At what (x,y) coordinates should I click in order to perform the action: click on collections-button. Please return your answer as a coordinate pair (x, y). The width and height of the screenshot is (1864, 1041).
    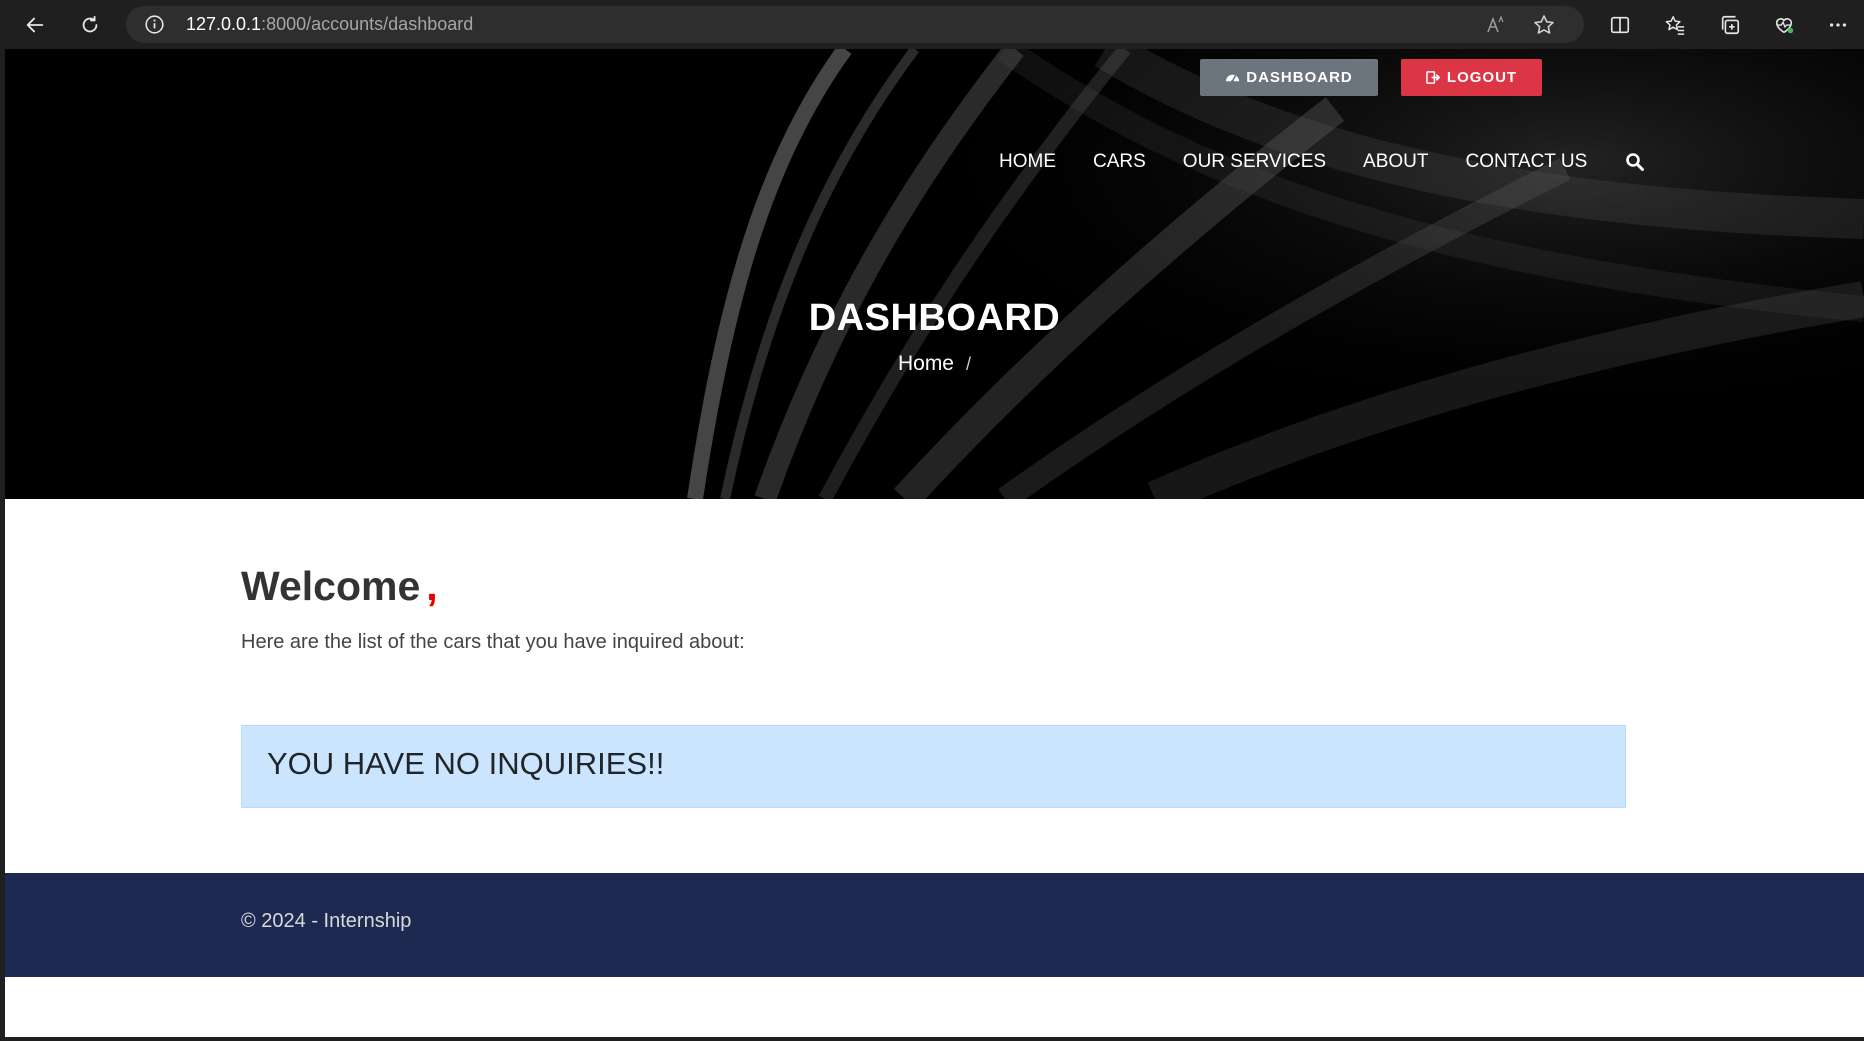
    Looking at the image, I should click on (1730, 25).